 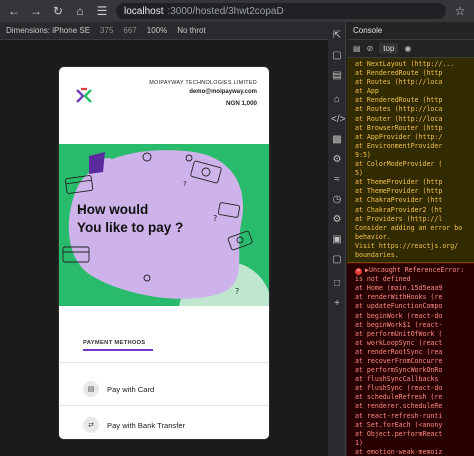 What do you see at coordinates (389, 48) in the screenshot?
I see `context-select: top` at bounding box center [389, 48].